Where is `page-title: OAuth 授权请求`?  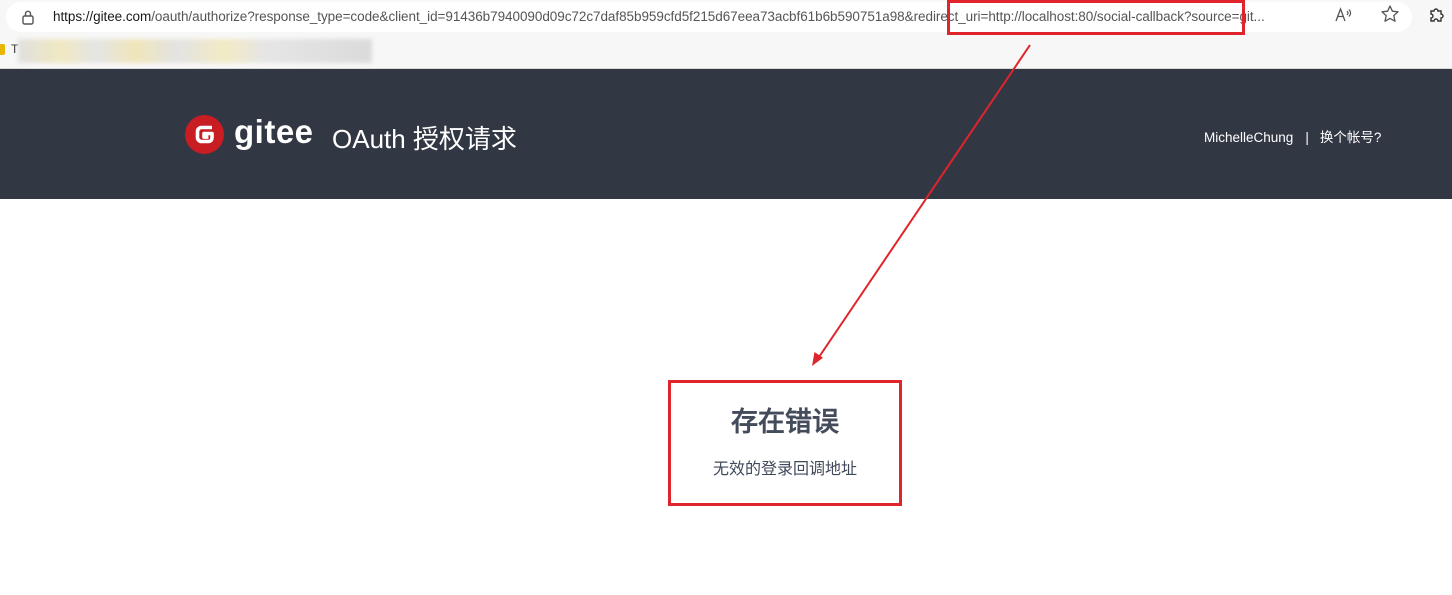
page-title: OAuth 授权请求 is located at coordinates (424, 139).